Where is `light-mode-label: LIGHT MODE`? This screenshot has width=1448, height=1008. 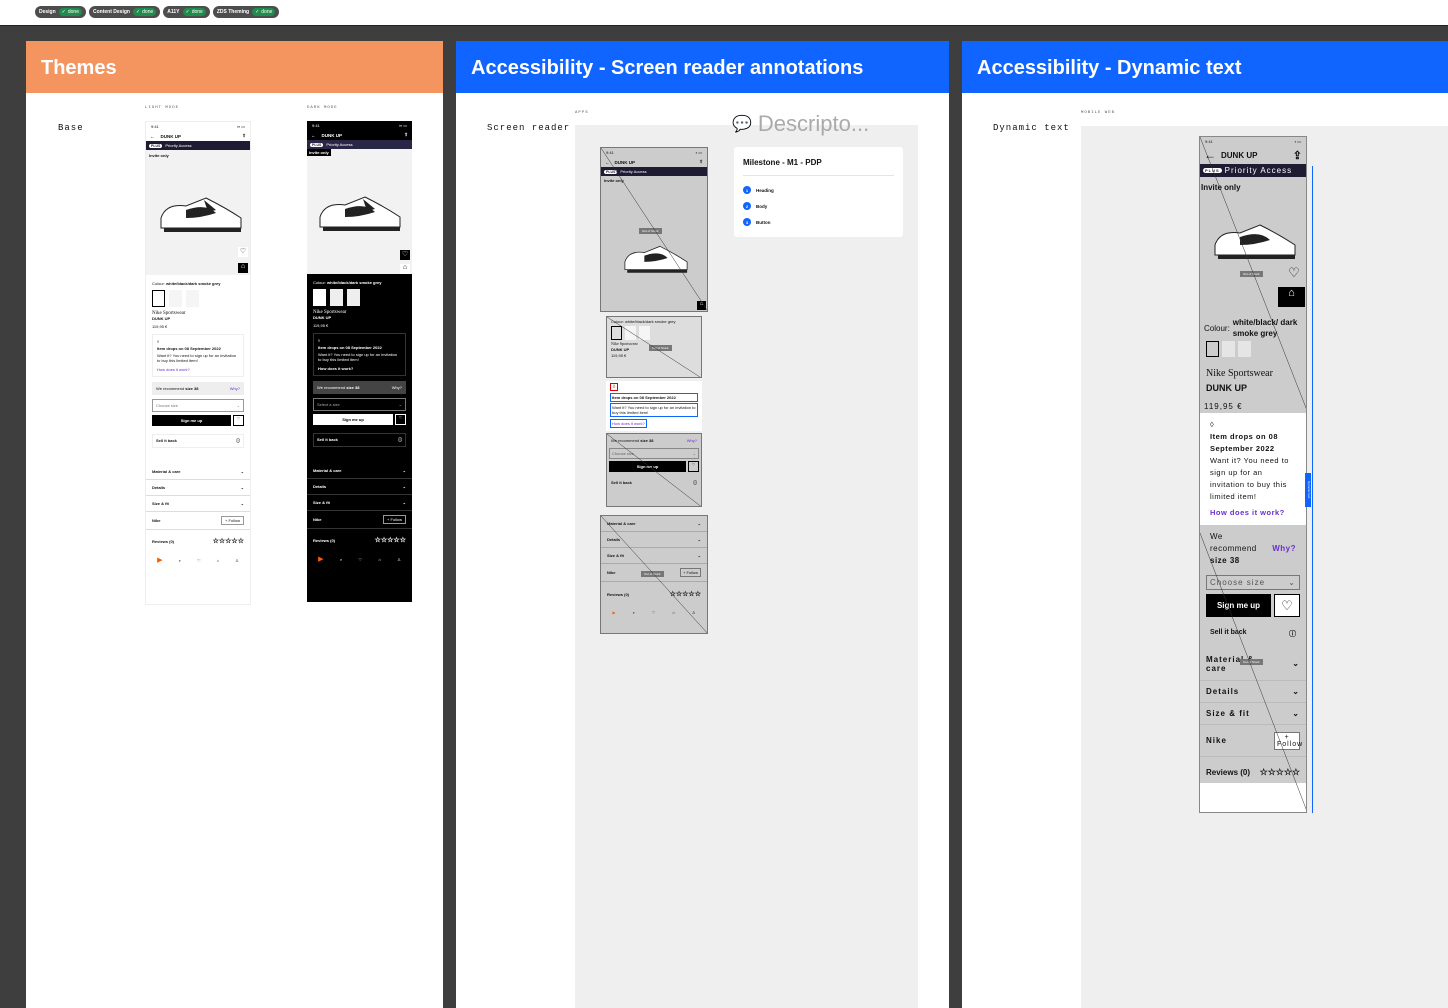 light-mode-label: LIGHT MODE is located at coordinates (162, 108).